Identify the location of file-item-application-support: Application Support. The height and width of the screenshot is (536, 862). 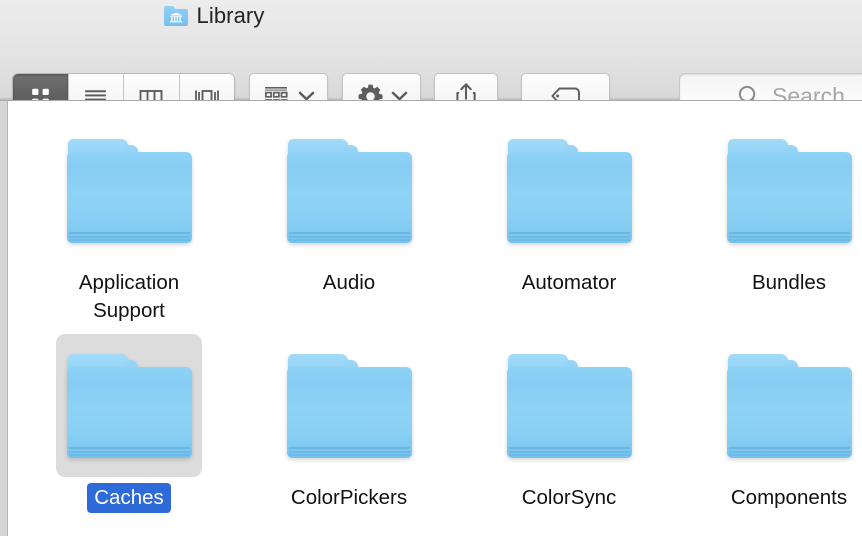
(129, 222).